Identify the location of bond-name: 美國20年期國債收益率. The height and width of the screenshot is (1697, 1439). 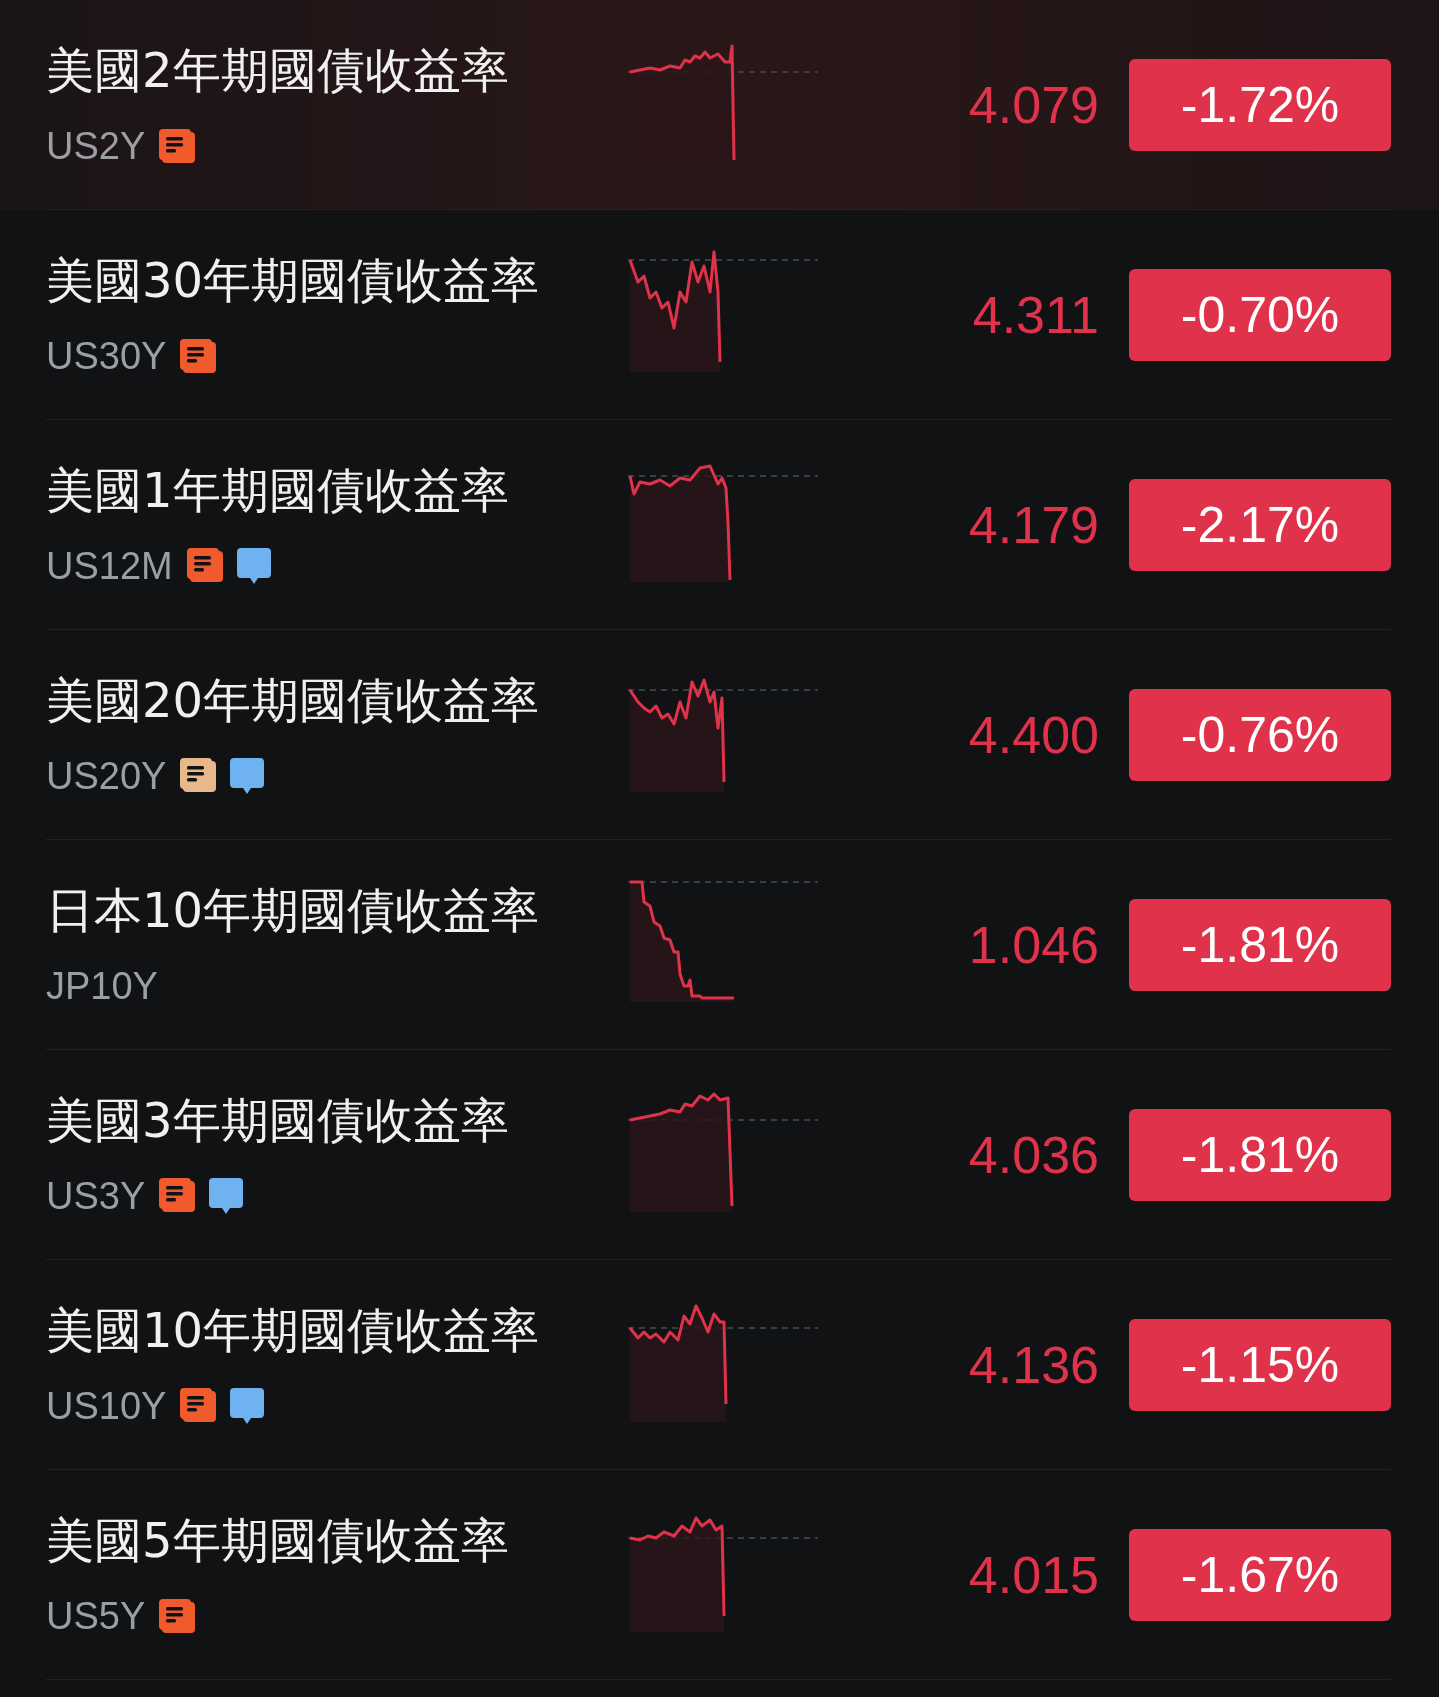
(293, 700).